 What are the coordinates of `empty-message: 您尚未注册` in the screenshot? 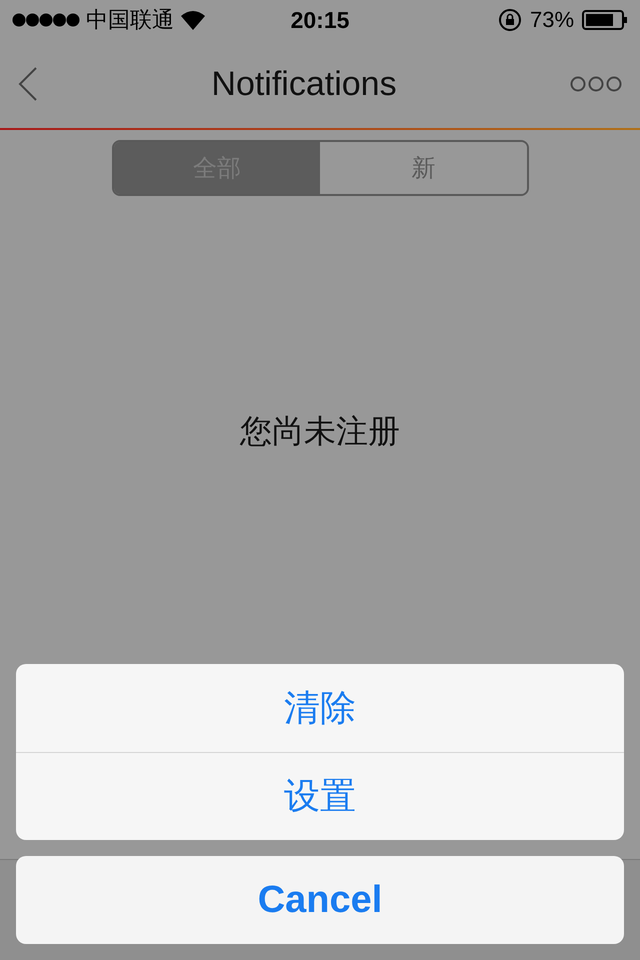 It's located at (320, 431).